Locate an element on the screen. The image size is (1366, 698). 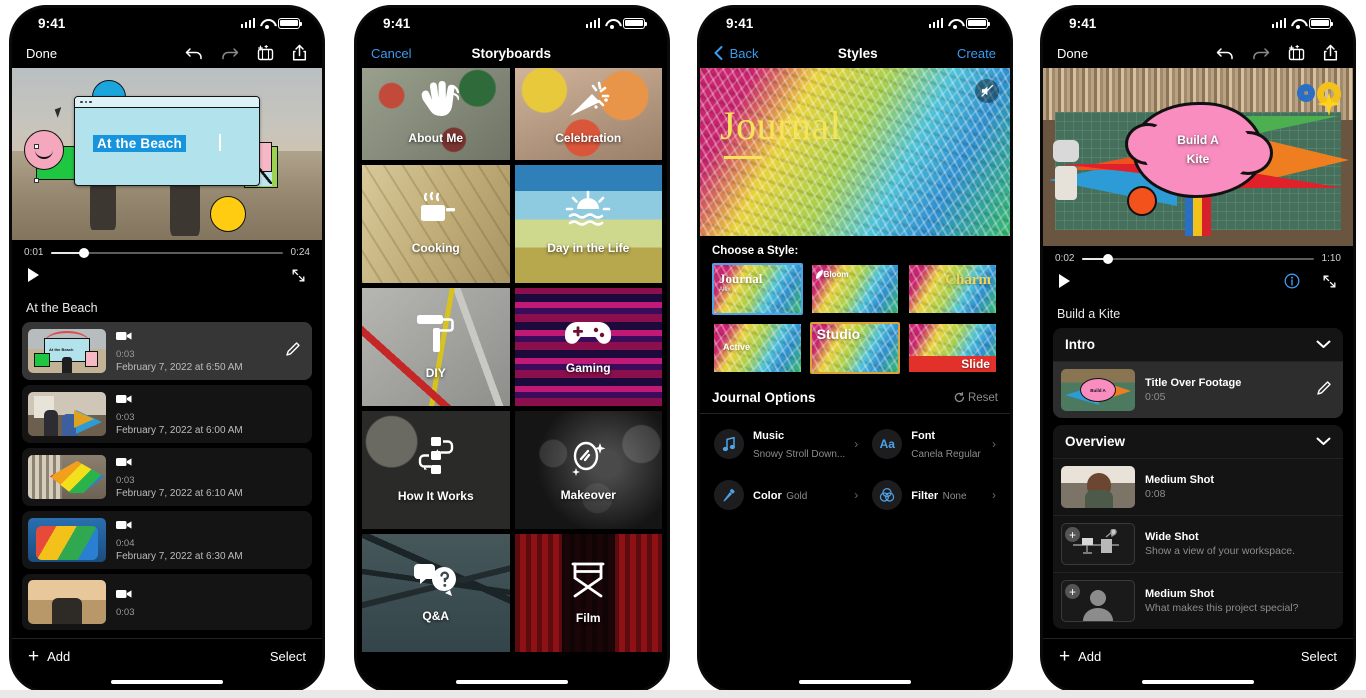
style-cell-studio: Studio is located at coordinates (855, 348).